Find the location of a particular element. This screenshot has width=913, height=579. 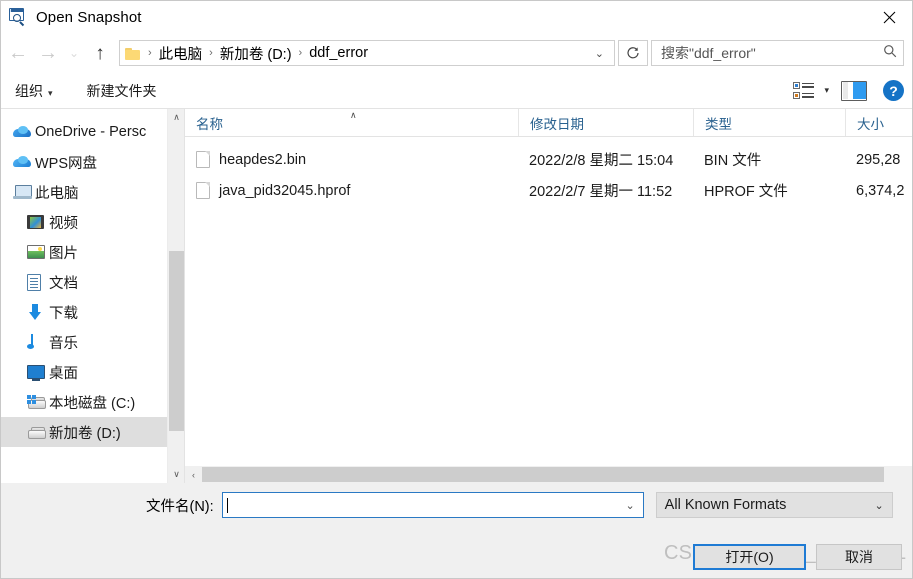

sidebar-item-label: 此电脑 is located at coordinates (57, 193).